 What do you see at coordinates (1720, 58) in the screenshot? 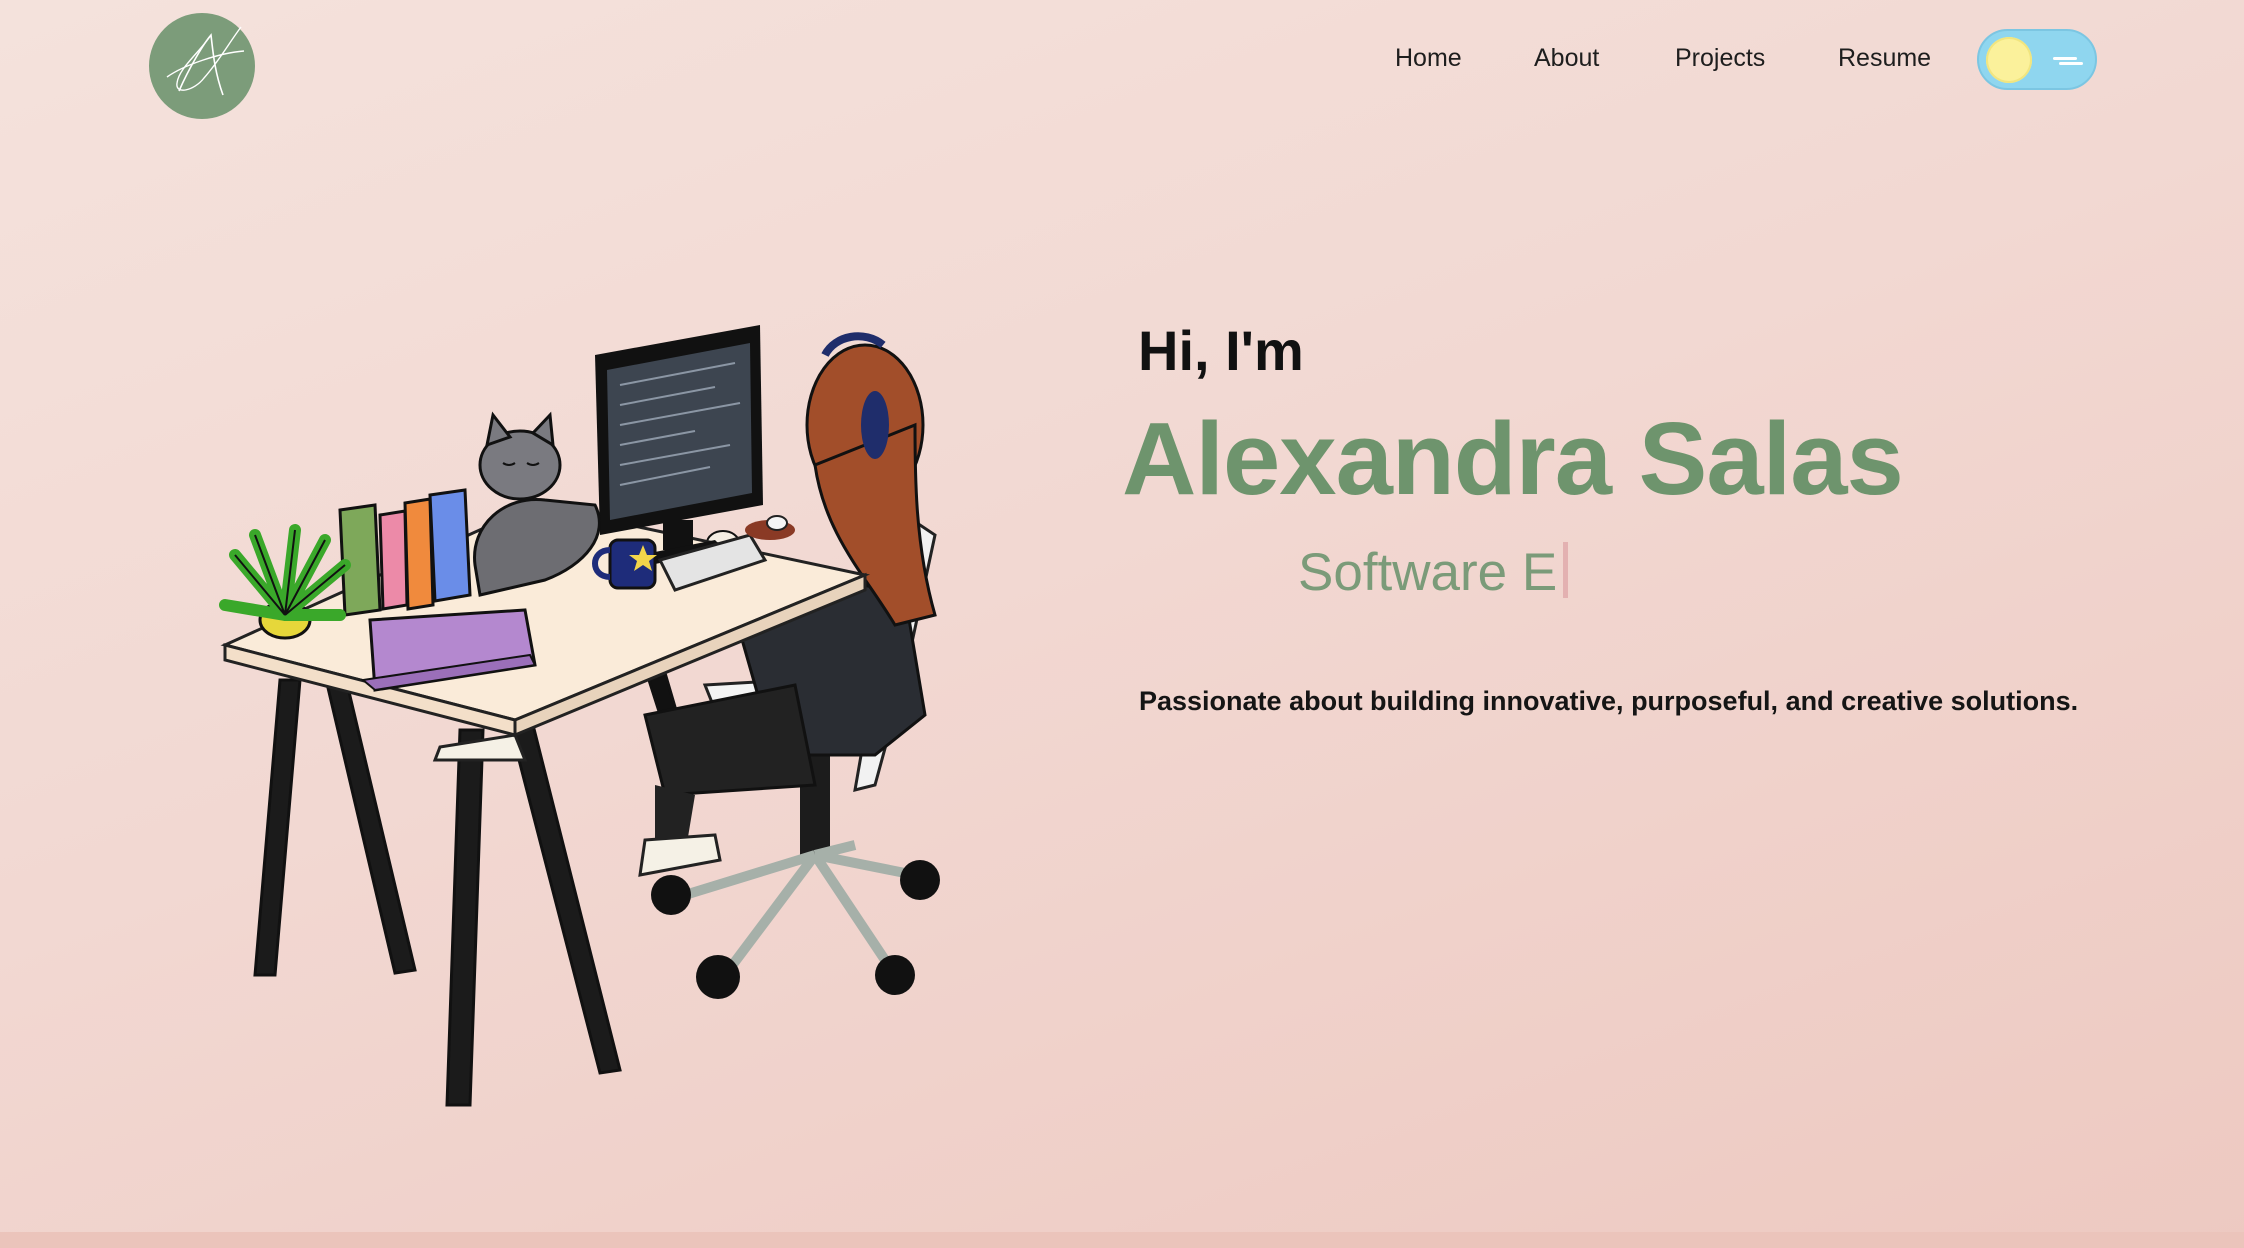
I see `nav-link-projects: Projects` at bounding box center [1720, 58].